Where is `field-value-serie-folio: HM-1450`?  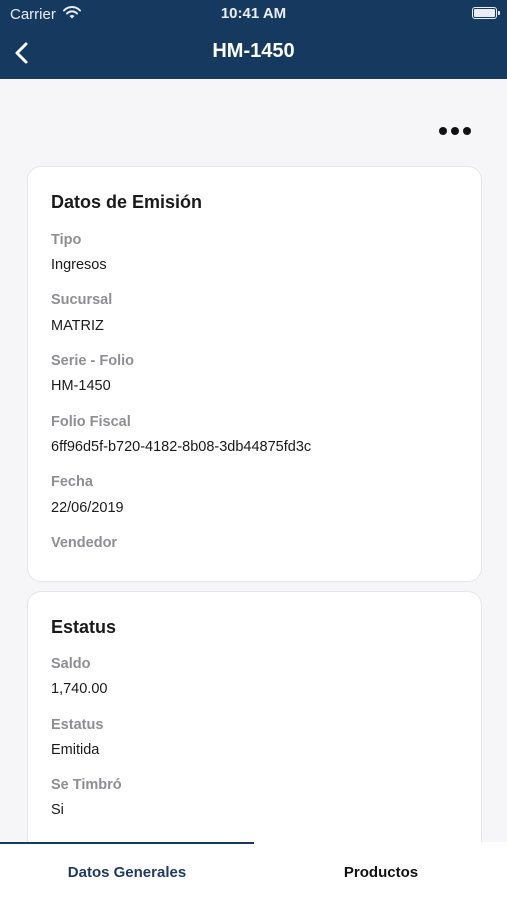
field-value-serie-folio: HM-1450 is located at coordinates (81, 386).